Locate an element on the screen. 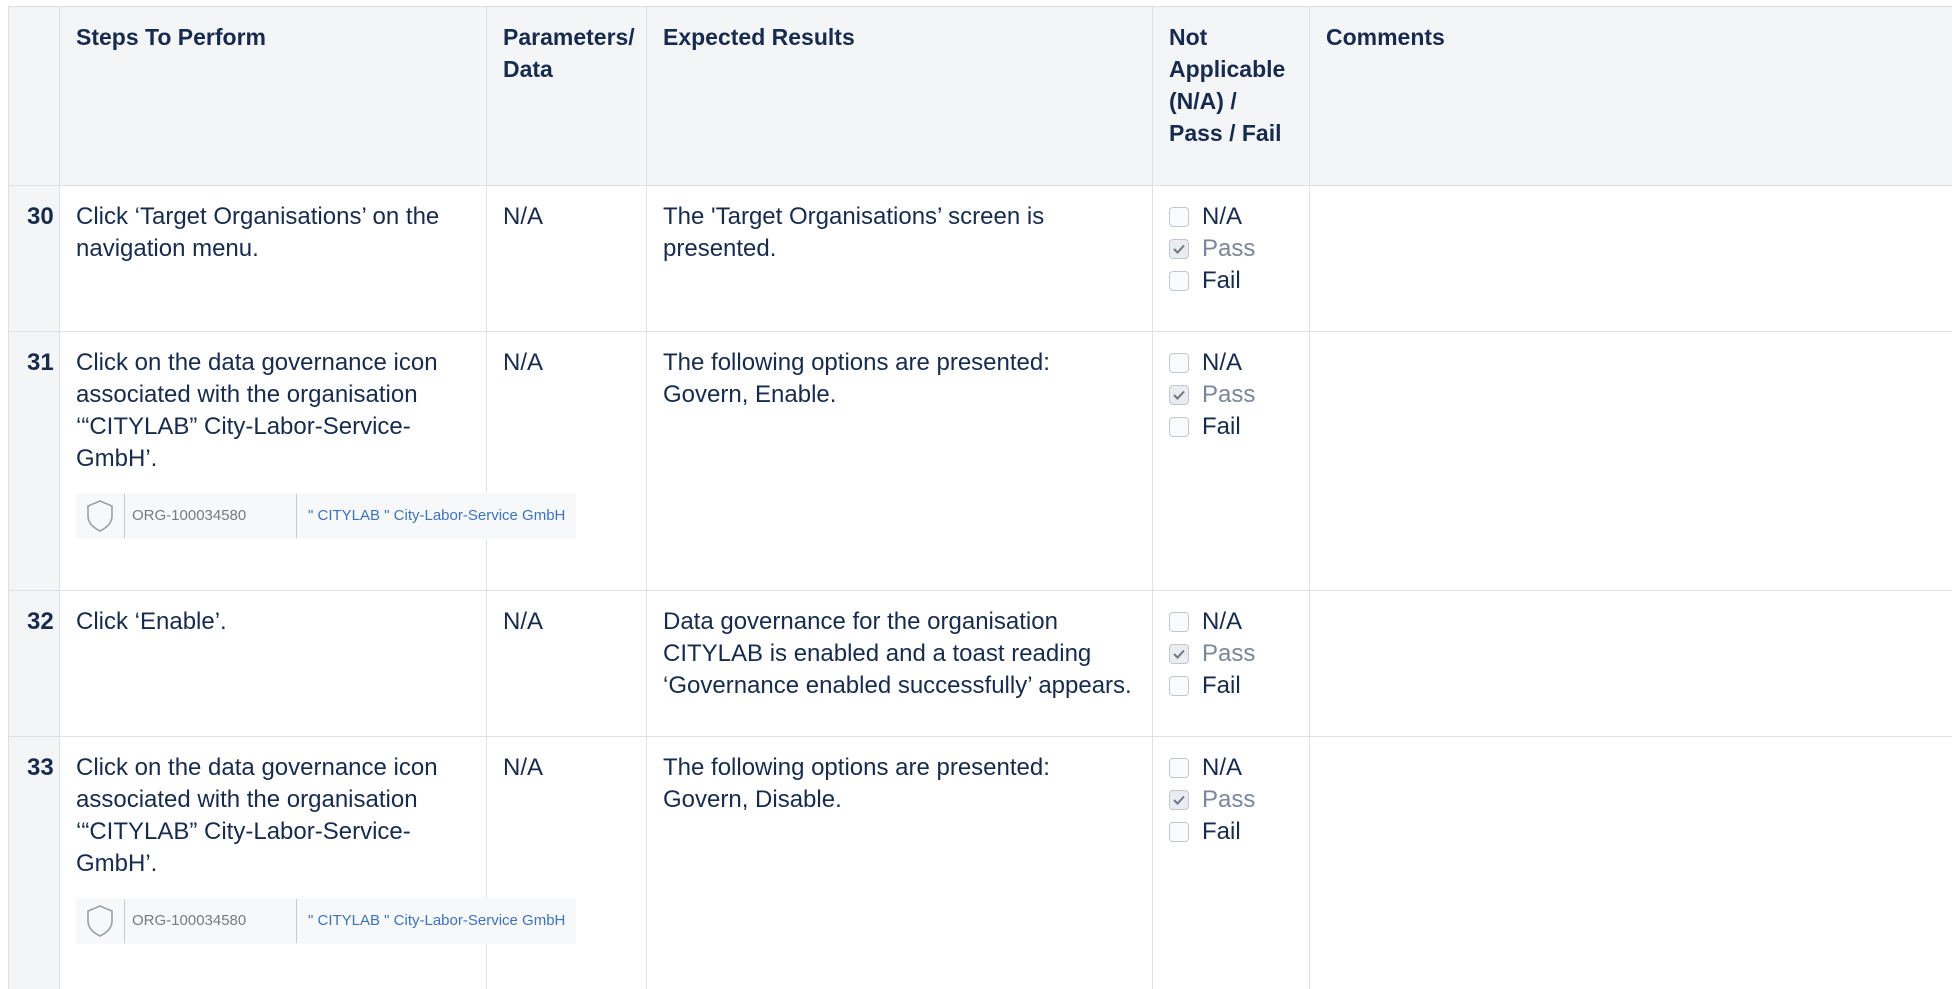 The height and width of the screenshot is (989, 1952). header-steps: Steps To Perform is located at coordinates (273, 96).